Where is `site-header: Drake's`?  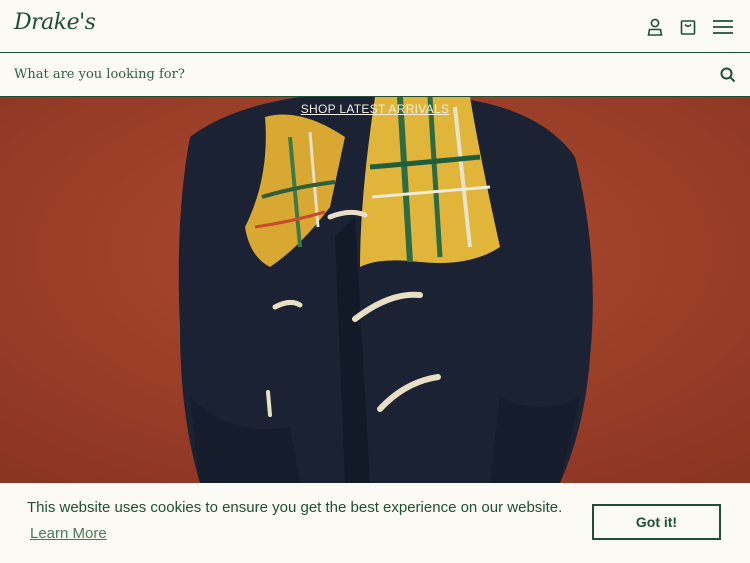 site-header: Drake's is located at coordinates (375, 26).